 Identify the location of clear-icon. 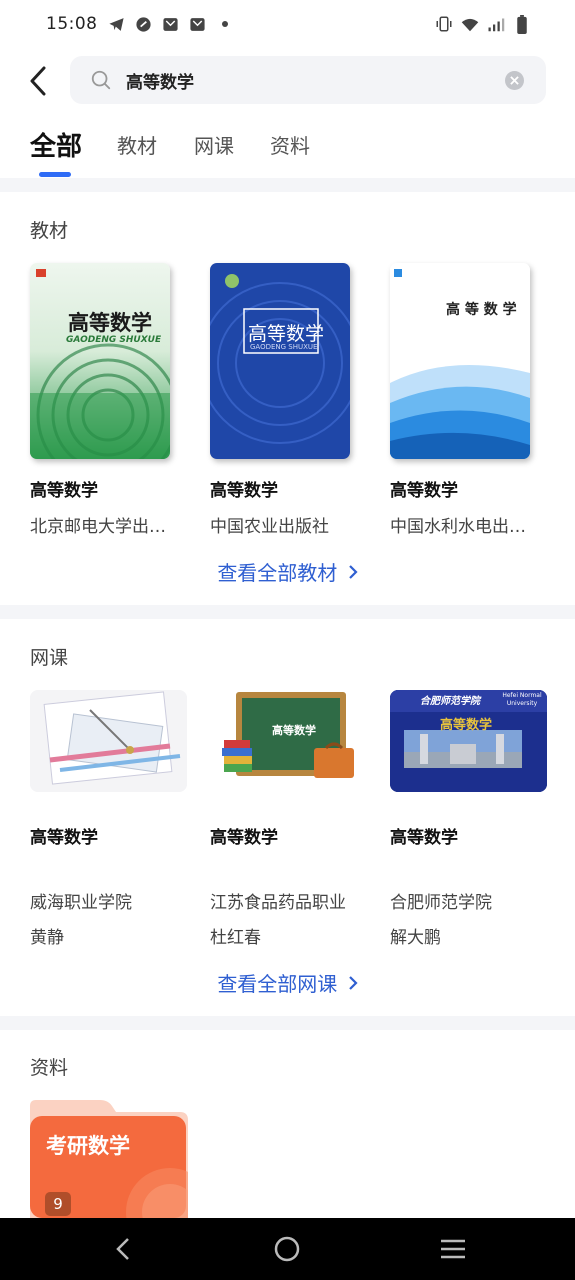
(514, 80).